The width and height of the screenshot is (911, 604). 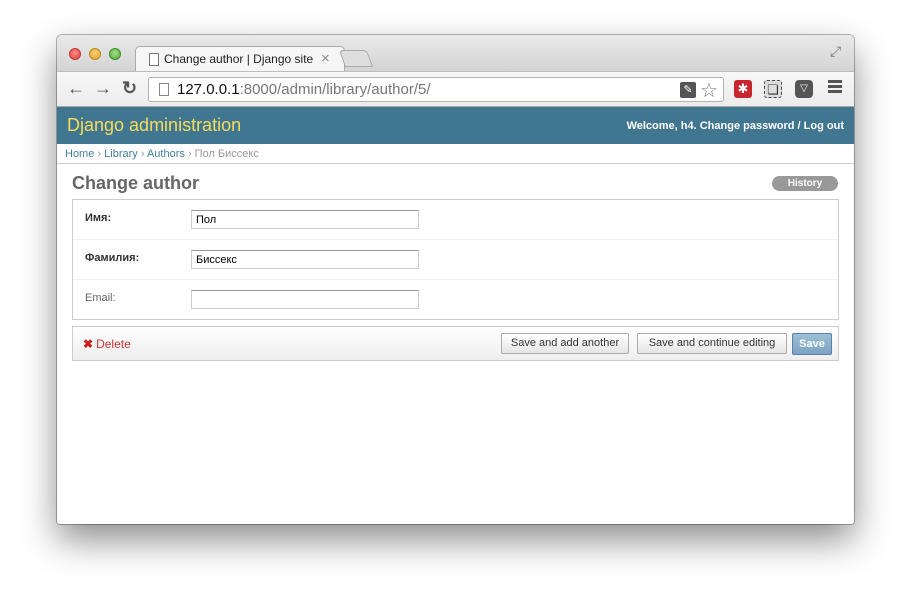 I want to click on last-name-label: Фамилия:, so click(x=112, y=258).